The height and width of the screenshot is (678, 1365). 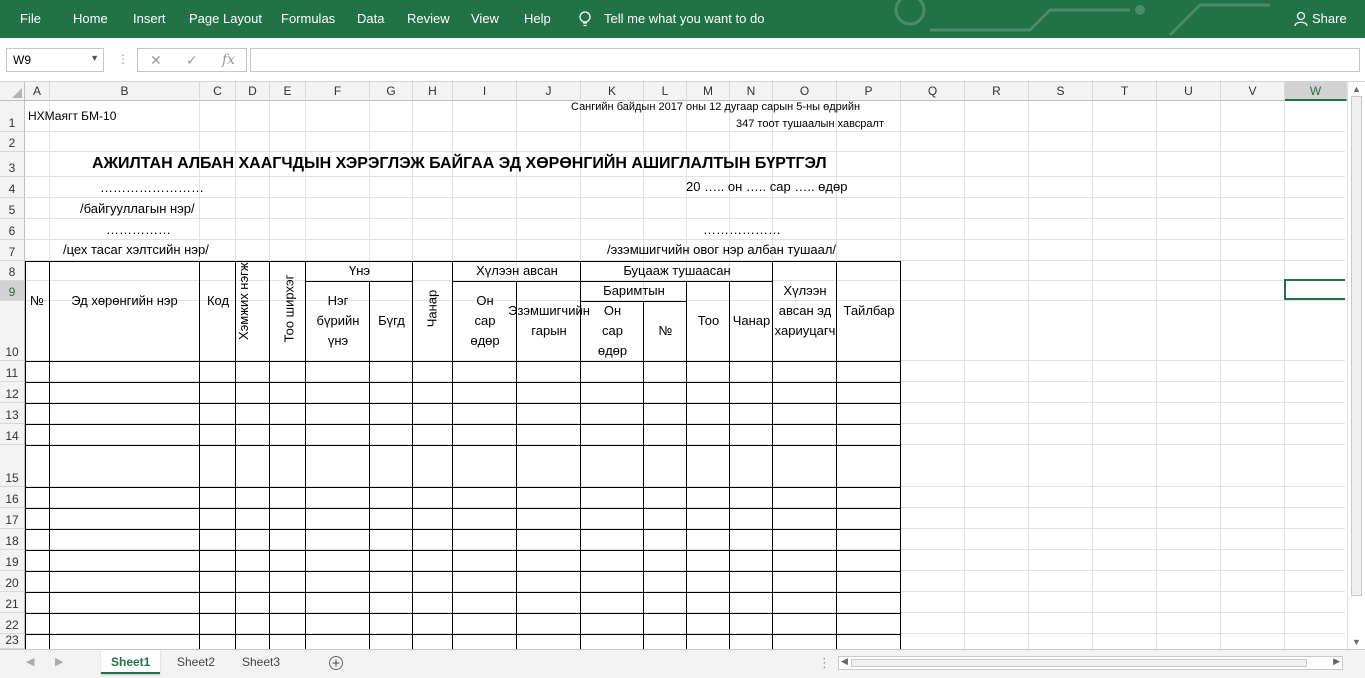 I want to click on scroll-right-icon: ▶, so click(x=1336, y=661).